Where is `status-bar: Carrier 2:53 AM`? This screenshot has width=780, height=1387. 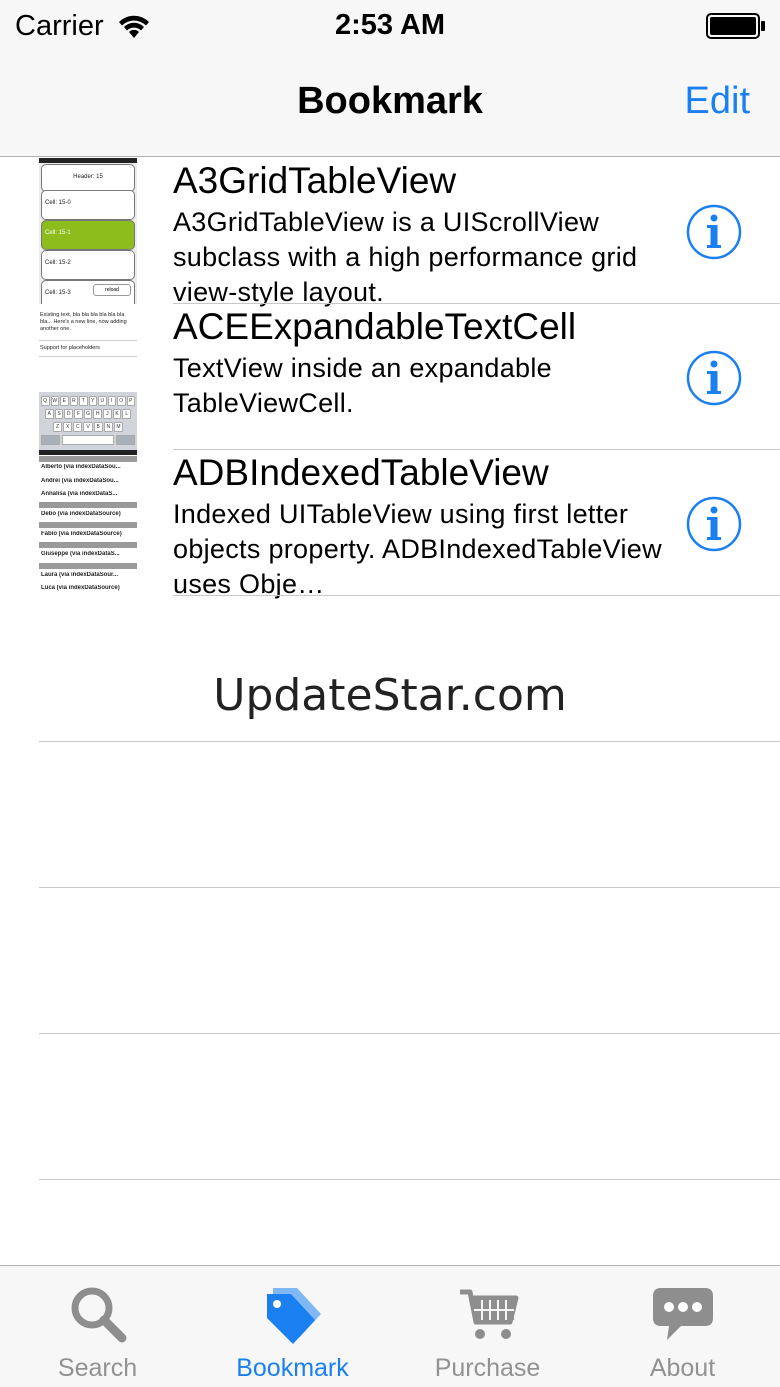
status-bar: Carrier 2:53 AM is located at coordinates (390, 28).